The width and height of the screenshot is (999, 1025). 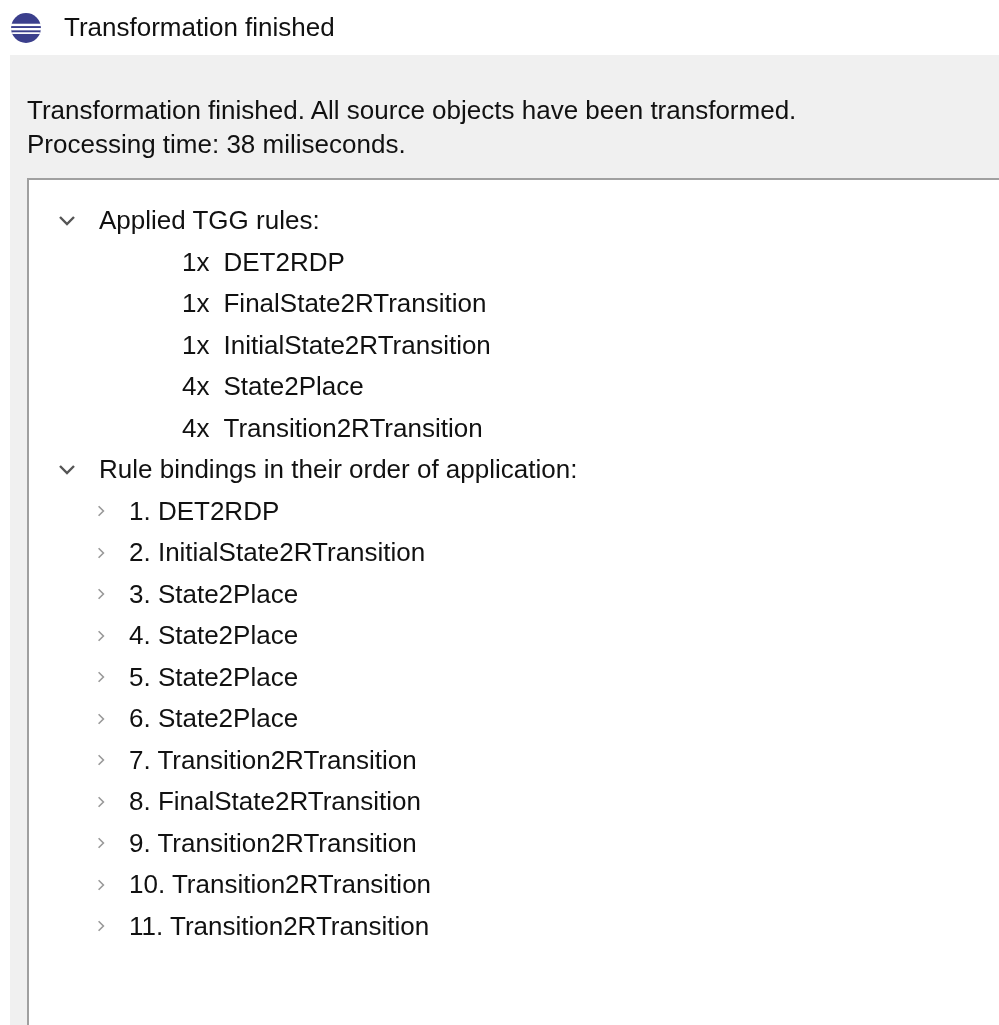 I want to click on tree-item: 5. State2Place, so click(x=214, y=677).